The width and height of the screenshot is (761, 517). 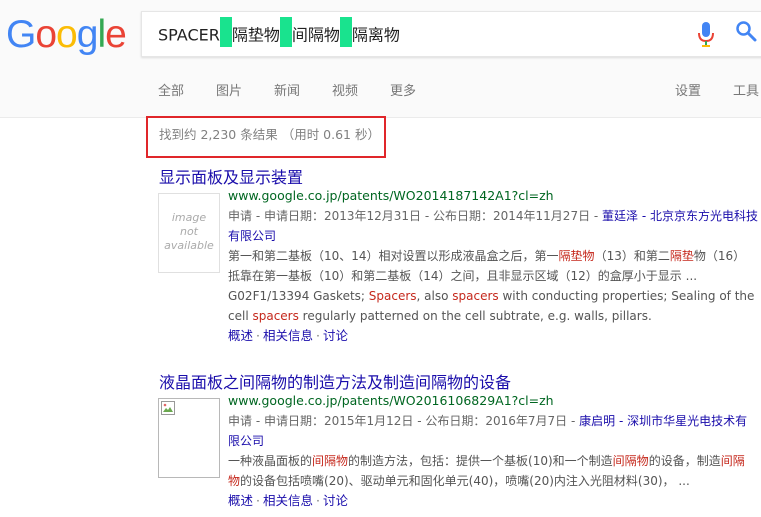 I want to click on broken-image-icon, so click(x=168, y=408).